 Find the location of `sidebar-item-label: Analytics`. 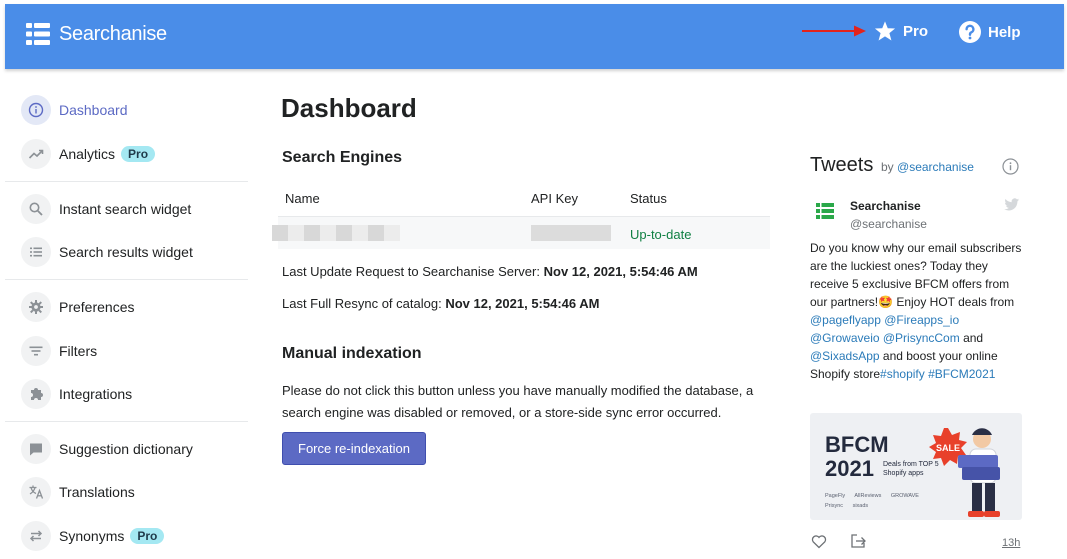

sidebar-item-label: Analytics is located at coordinates (87, 154).